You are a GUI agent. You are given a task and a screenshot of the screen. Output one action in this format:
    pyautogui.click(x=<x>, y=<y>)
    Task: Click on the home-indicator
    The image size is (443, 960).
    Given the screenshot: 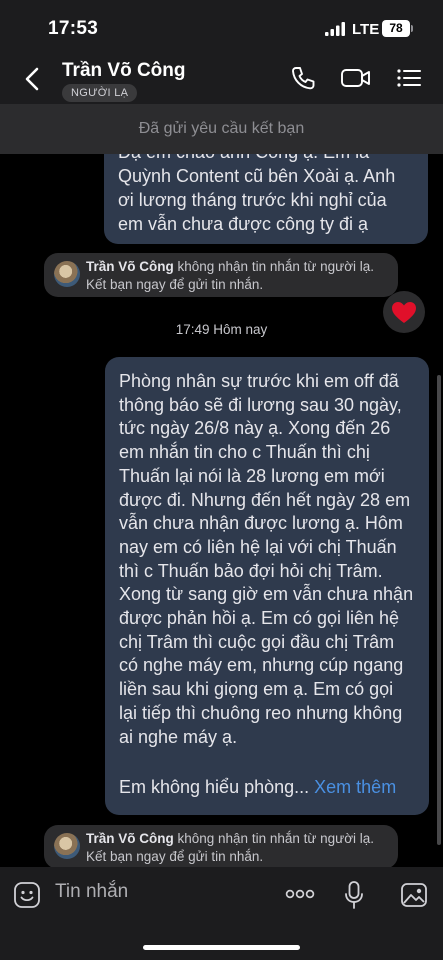 What is the action you would take?
    pyautogui.click(x=221, y=947)
    